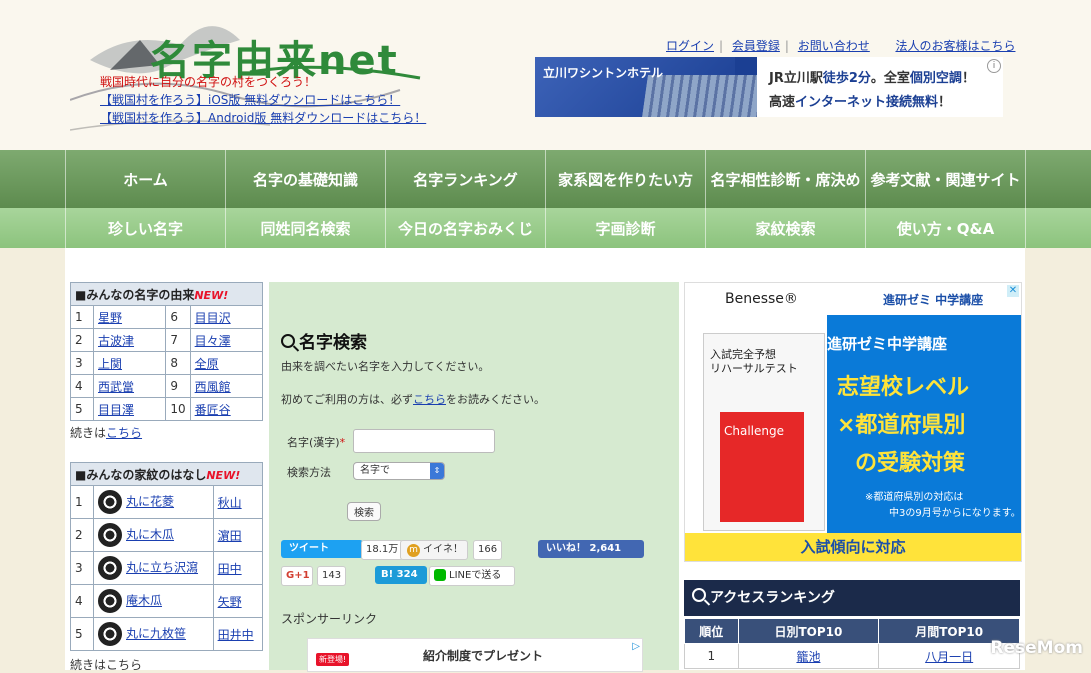  Describe the element at coordinates (116, 410) in the screenshot. I see `origin-link: 目目澤` at that location.